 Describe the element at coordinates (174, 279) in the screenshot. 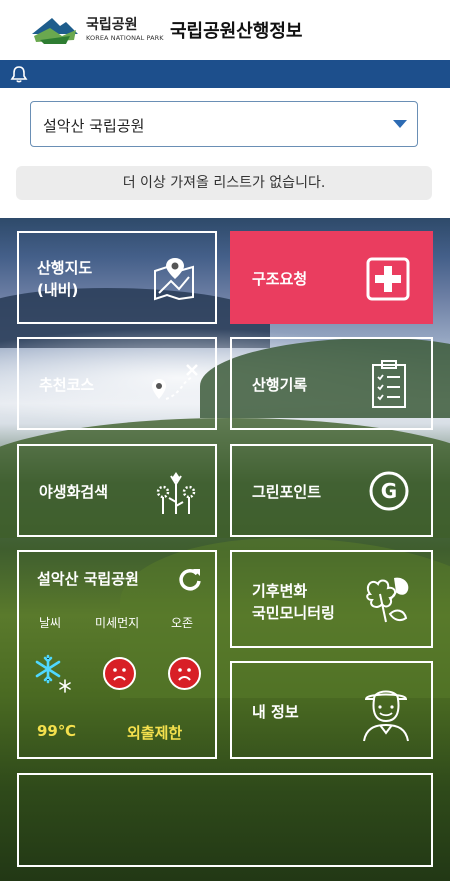

I see `map-pin-icon` at that location.